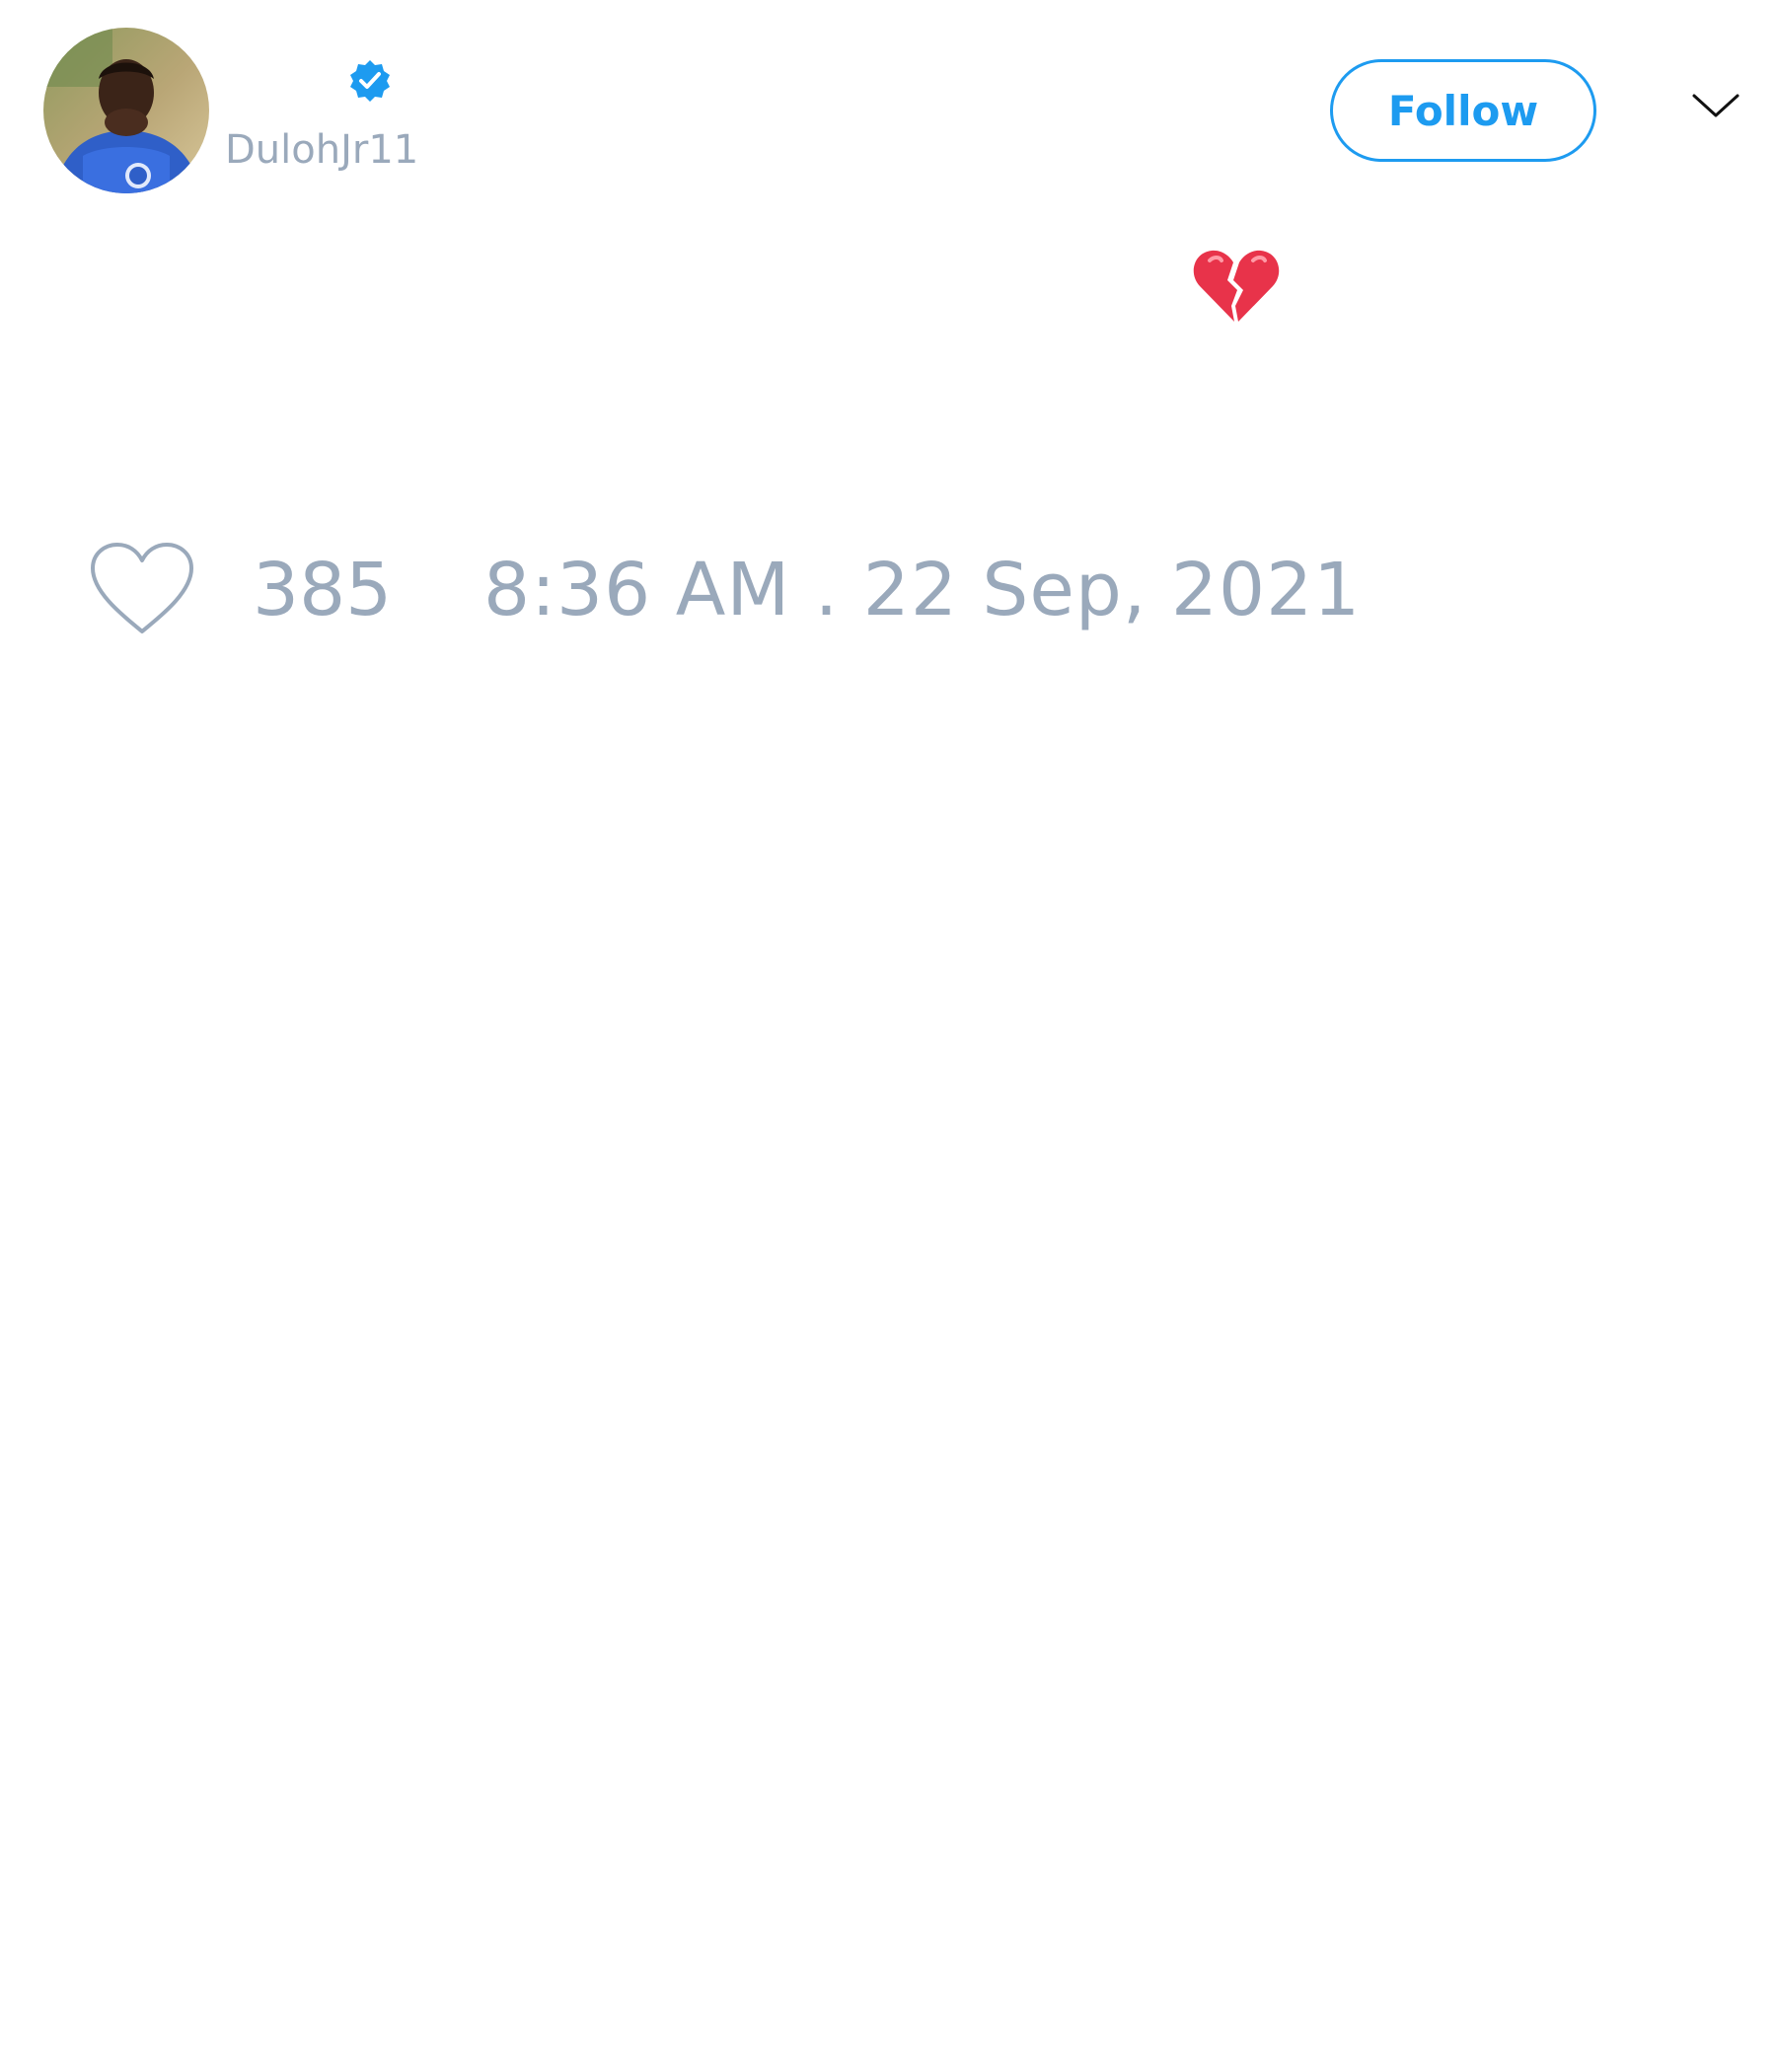 The height and width of the screenshot is (2072, 1776). What do you see at coordinates (323, 590) in the screenshot?
I see `like-count: 385` at bounding box center [323, 590].